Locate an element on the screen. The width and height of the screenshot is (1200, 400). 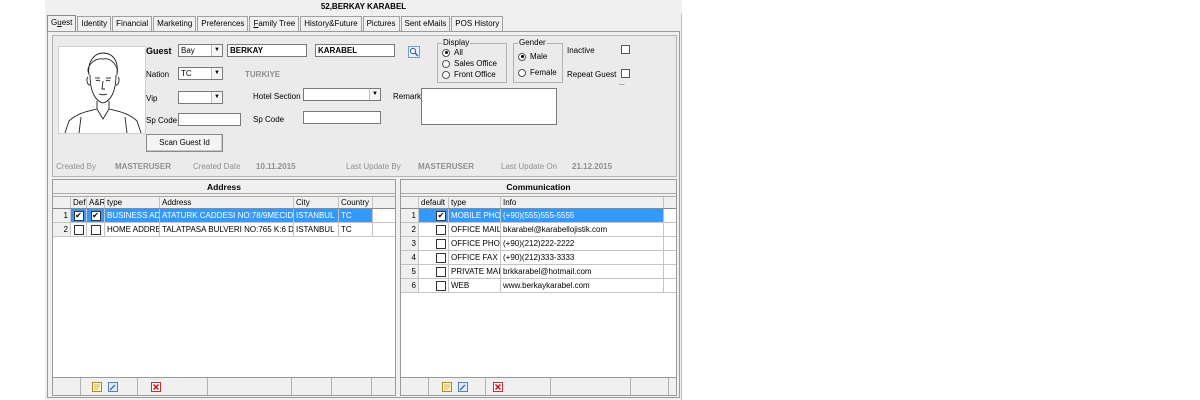
gender-female-radio: Female is located at coordinates (537, 72).